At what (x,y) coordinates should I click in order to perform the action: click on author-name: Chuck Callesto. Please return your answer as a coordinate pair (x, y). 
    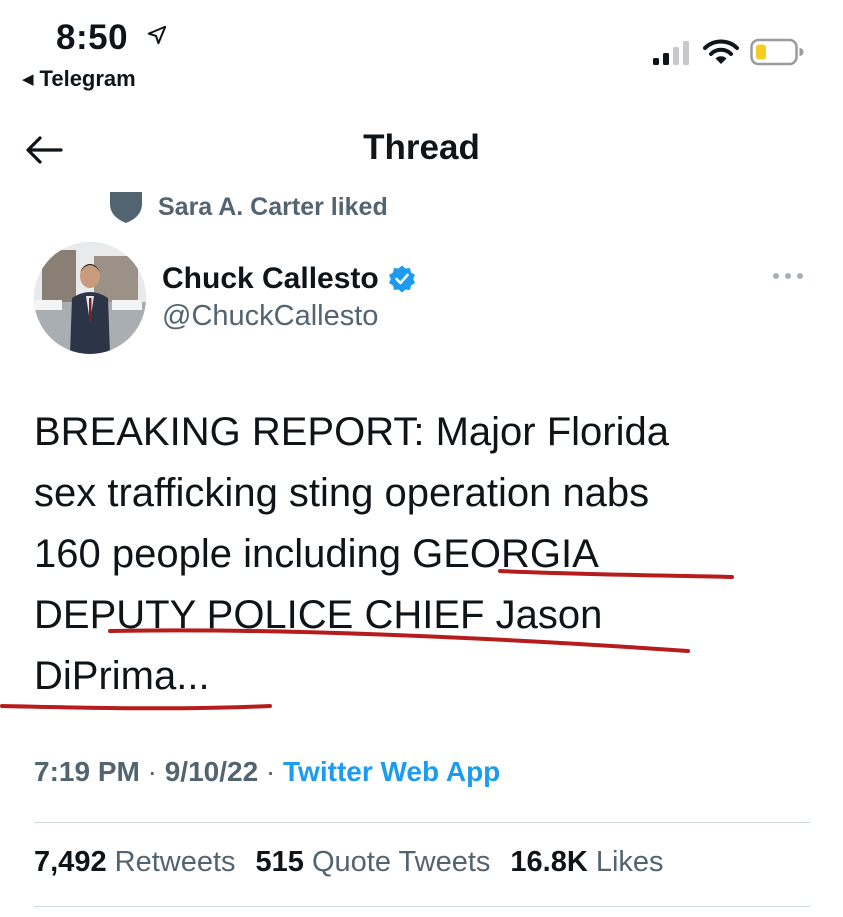
    Looking at the image, I should click on (289, 279).